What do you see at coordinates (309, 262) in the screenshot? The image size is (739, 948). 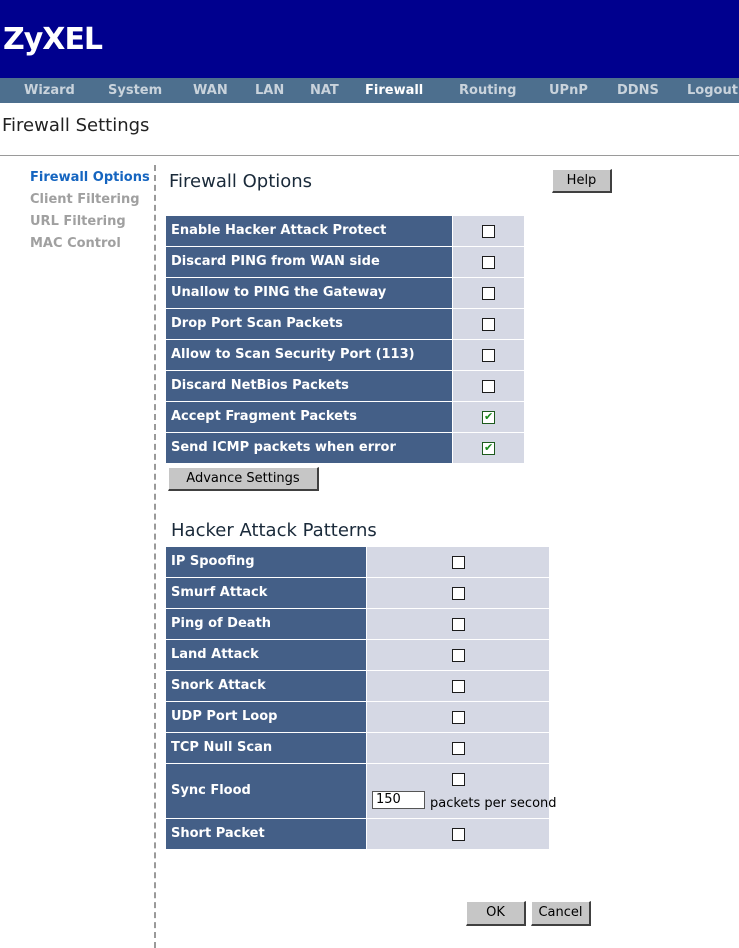 I see `option-label: Discard PING from WAN side` at bounding box center [309, 262].